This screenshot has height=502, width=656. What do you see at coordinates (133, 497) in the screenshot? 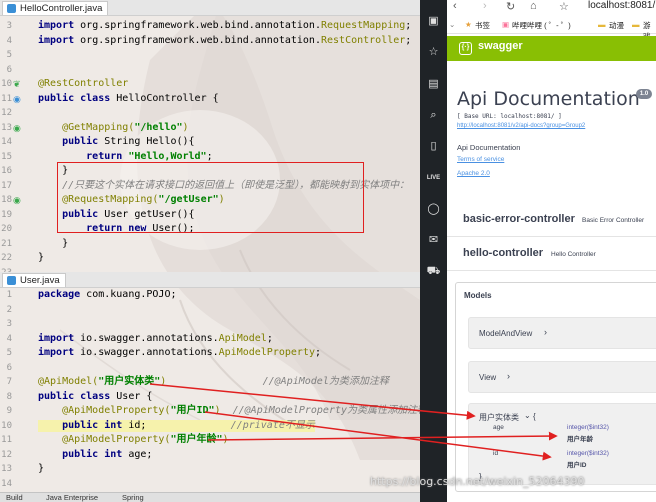
I see `spring-tab: Spring` at bounding box center [133, 497].